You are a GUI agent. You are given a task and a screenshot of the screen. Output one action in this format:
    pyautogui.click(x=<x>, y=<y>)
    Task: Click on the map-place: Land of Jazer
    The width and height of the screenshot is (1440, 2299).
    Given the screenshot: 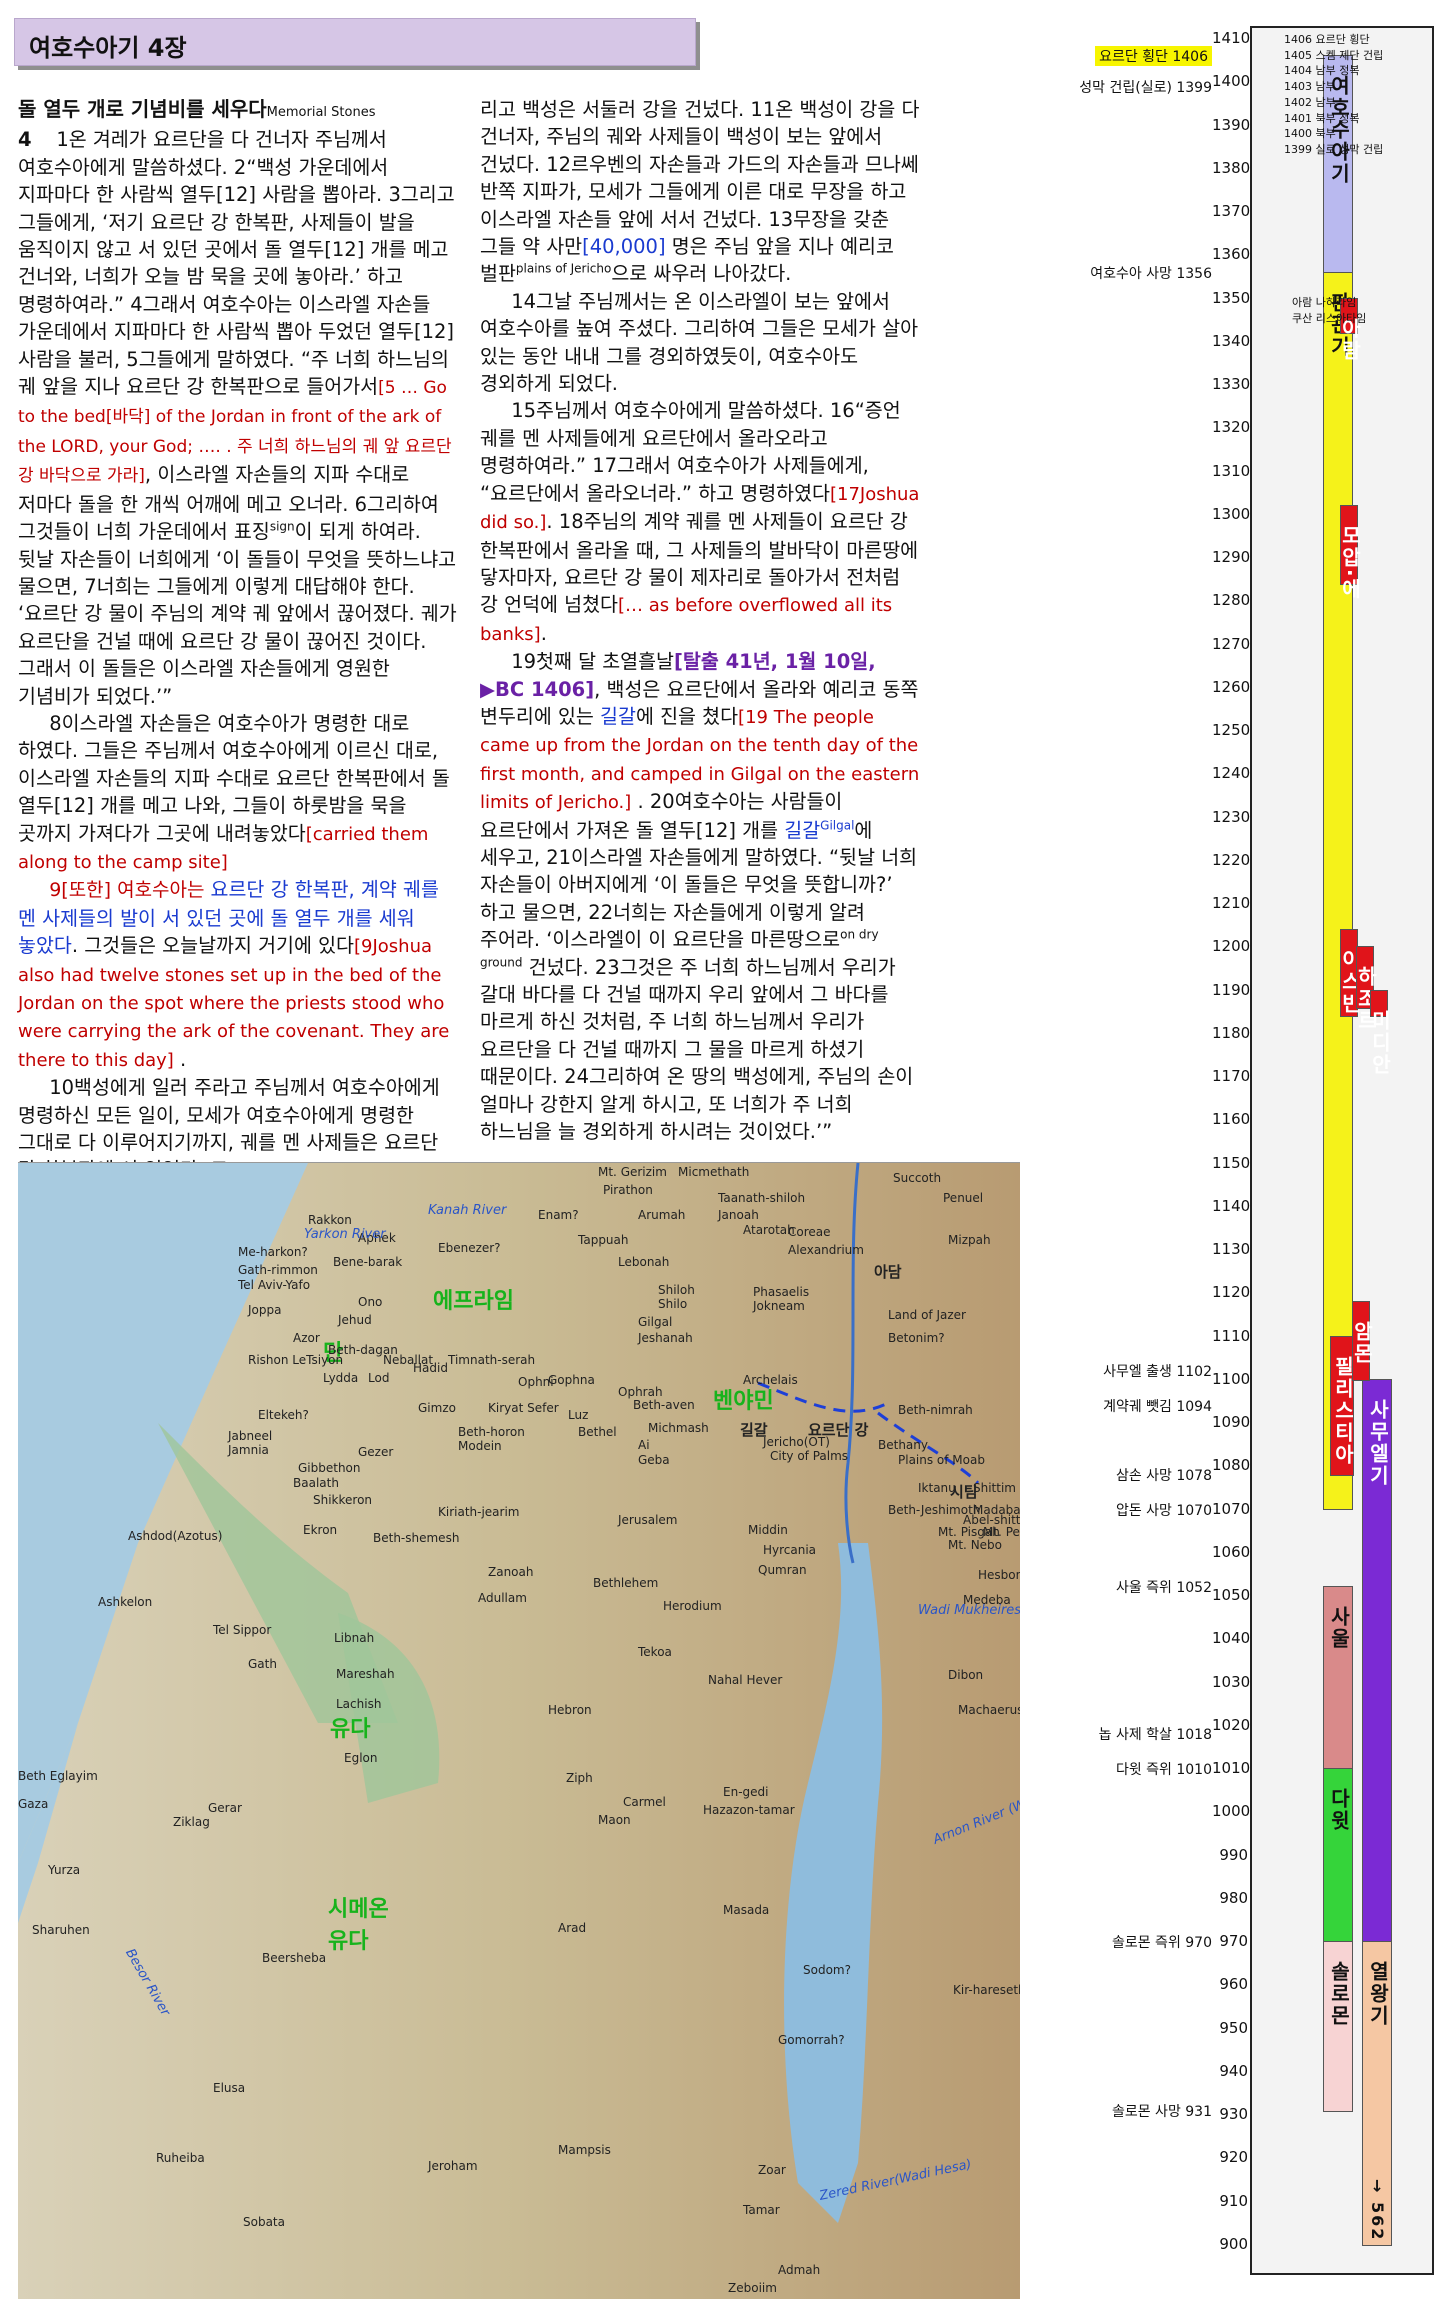 What is the action you would take?
    pyautogui.click(x=927, y=1315)
    